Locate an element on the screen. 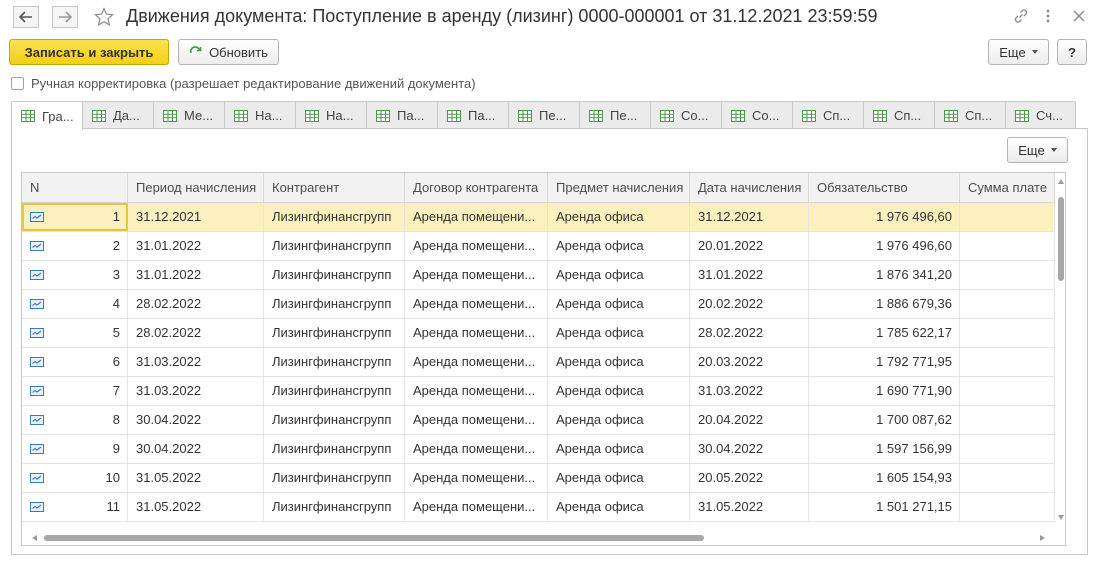 This screenshot has height=562, width=1093. horizontal-scroll-thumb is located at coordinates (374, 538).